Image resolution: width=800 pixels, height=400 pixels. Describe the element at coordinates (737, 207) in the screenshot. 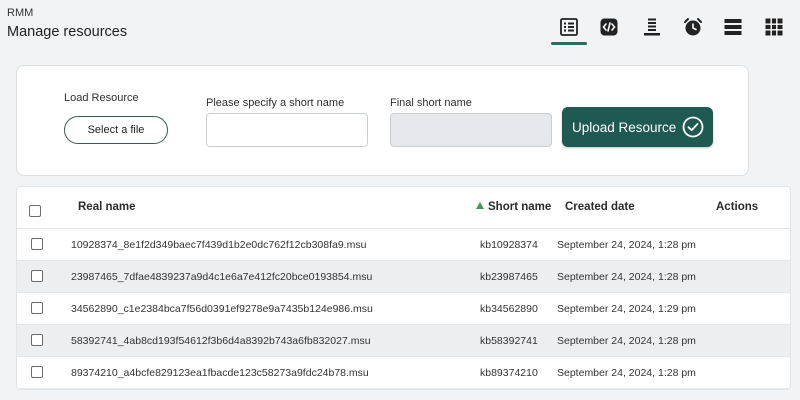

I see `column-header-actions: Actions` at that location.